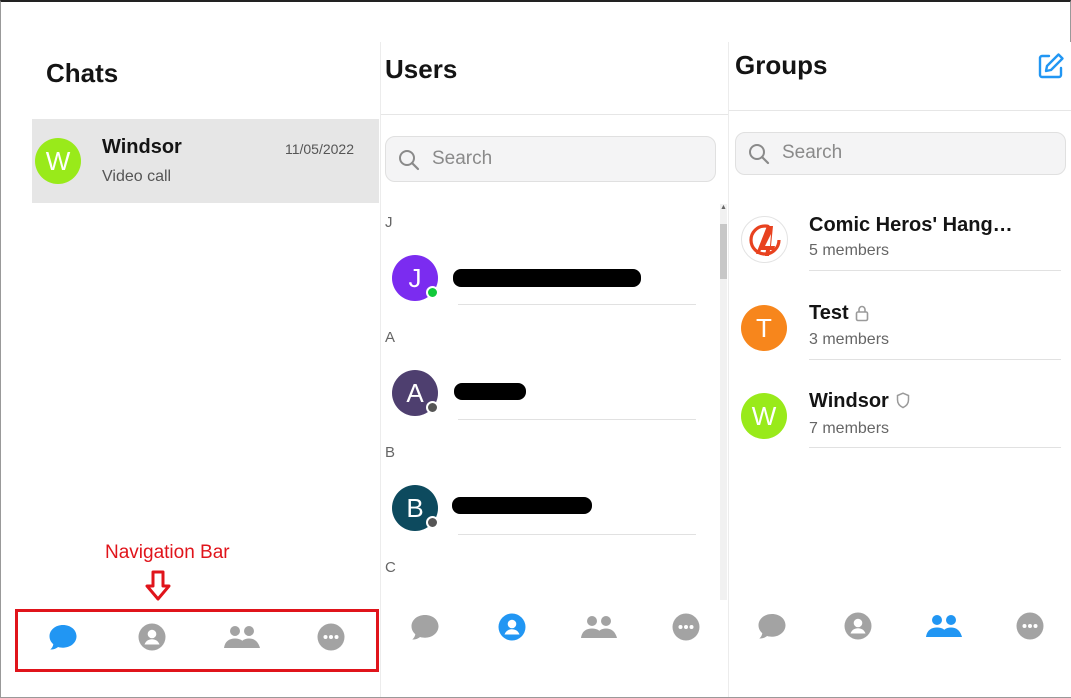 Image resolution: width=1071 pixels, height=698 pixels. I want to click on avatar, so click(764, 239).